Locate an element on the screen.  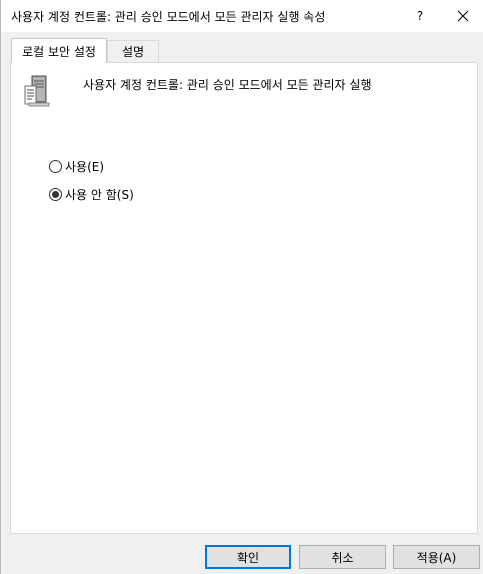
tab-label: 설명 is located at coordinates (133, 52).